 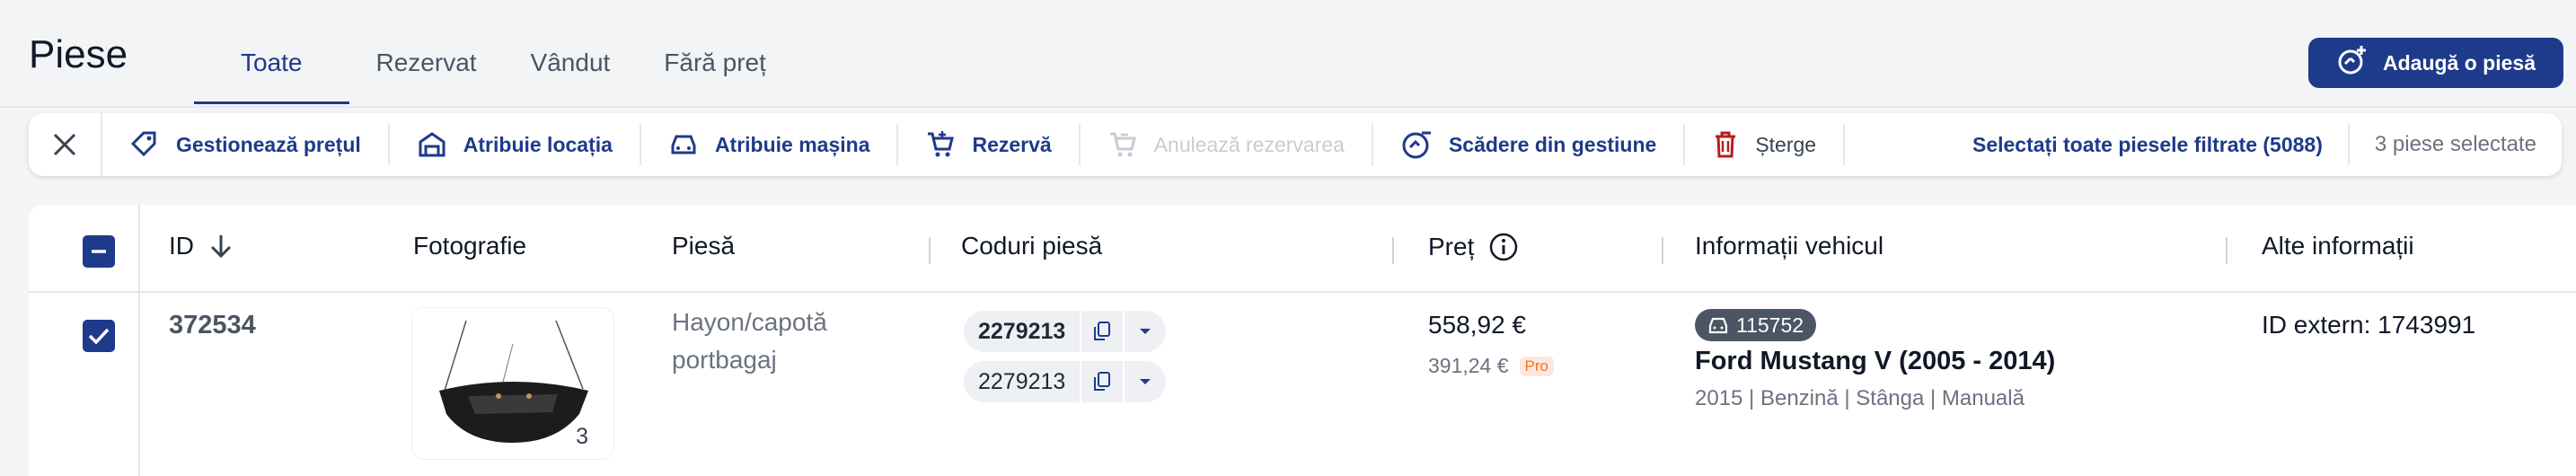 I want to click on checkbox-column-divider, so click(x=139, y=341).